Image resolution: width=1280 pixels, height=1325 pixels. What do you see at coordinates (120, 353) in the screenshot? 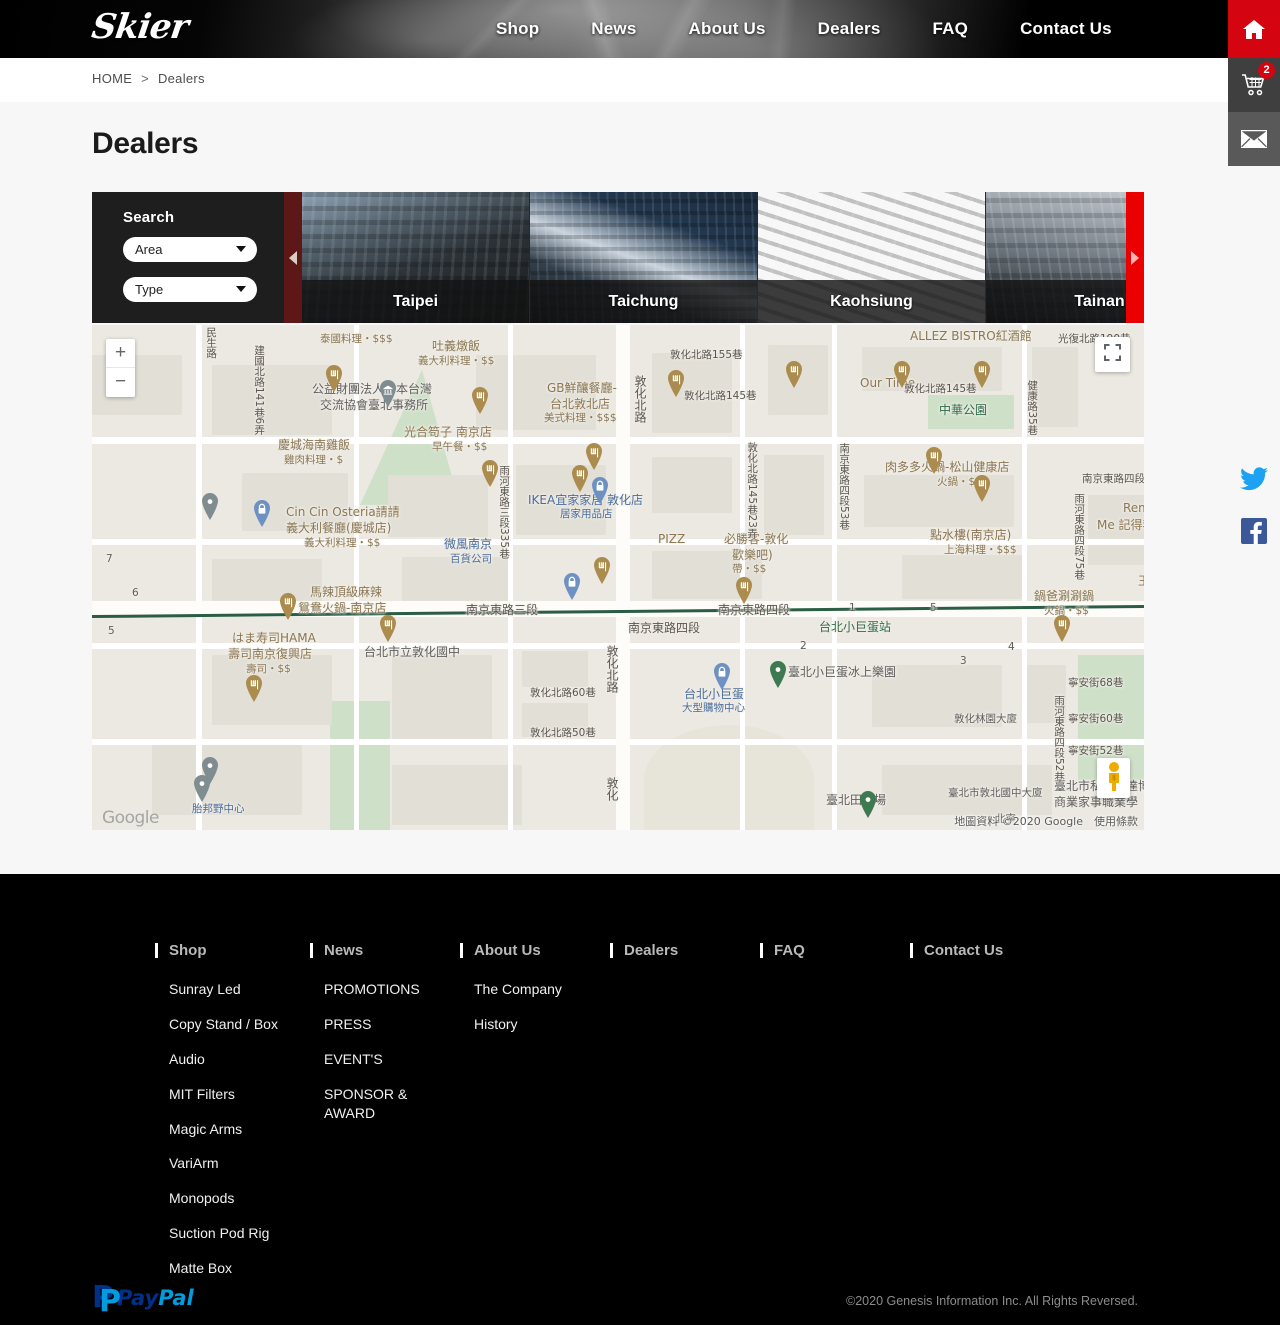
I see `map-zoom-in-button: +` at bounding box center [120, 353].